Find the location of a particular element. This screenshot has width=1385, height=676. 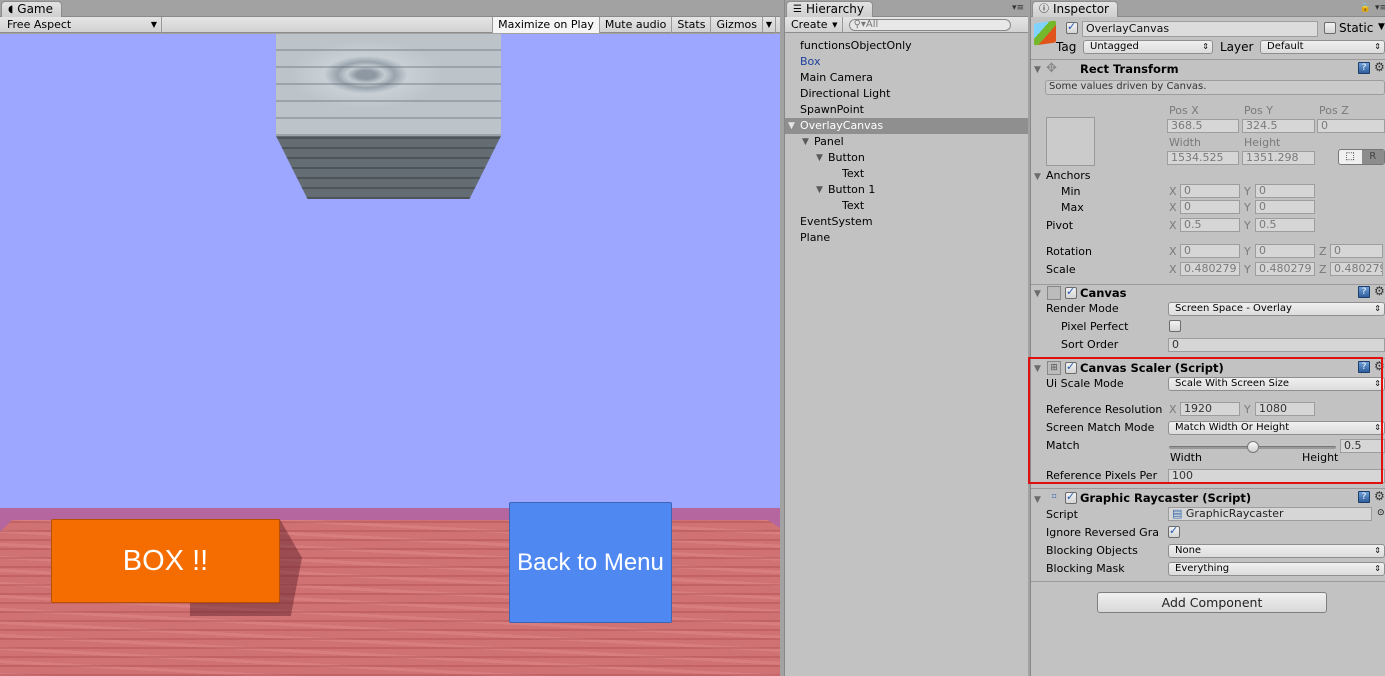

back-to-menu-button: Back to Menu is located at coordinates (590, 562).